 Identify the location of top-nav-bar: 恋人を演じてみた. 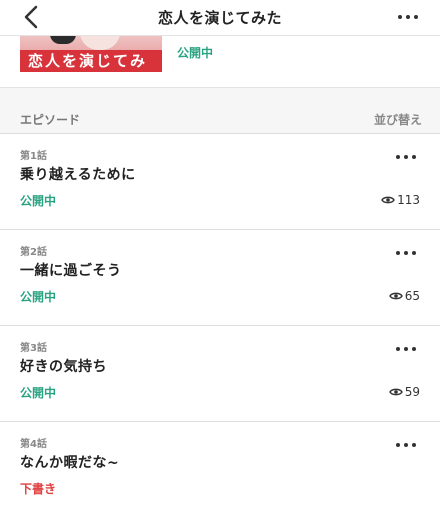
(220, 18).